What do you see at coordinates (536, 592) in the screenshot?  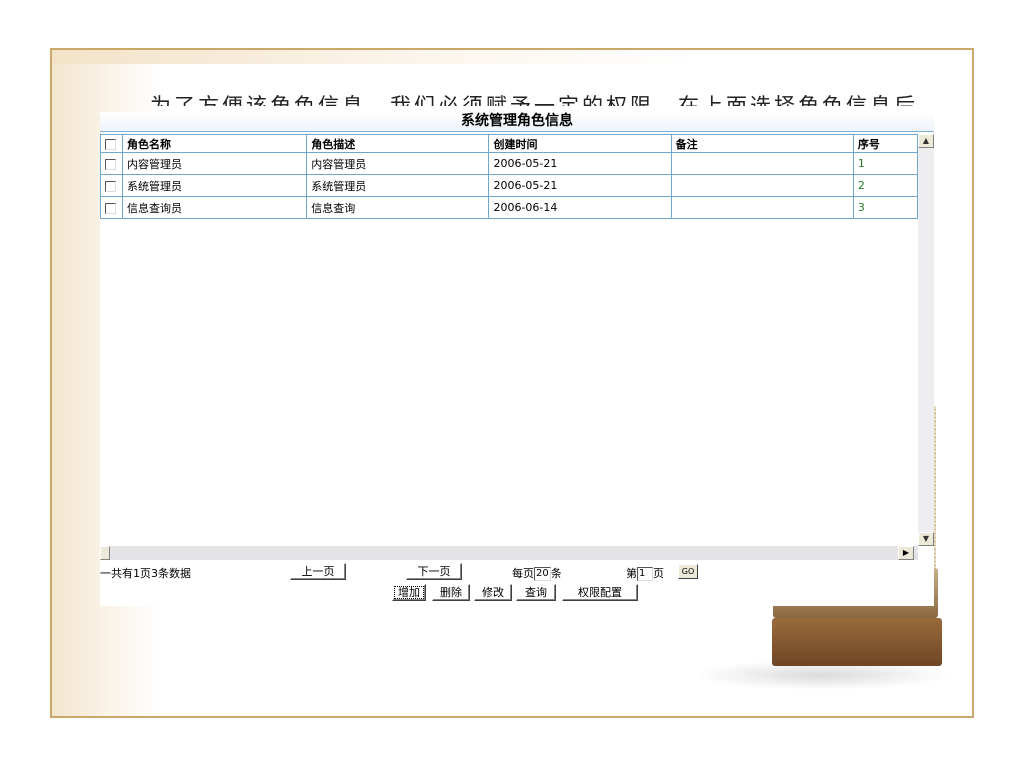 I see `query-button: 查询` at bounding box center [536, 592].